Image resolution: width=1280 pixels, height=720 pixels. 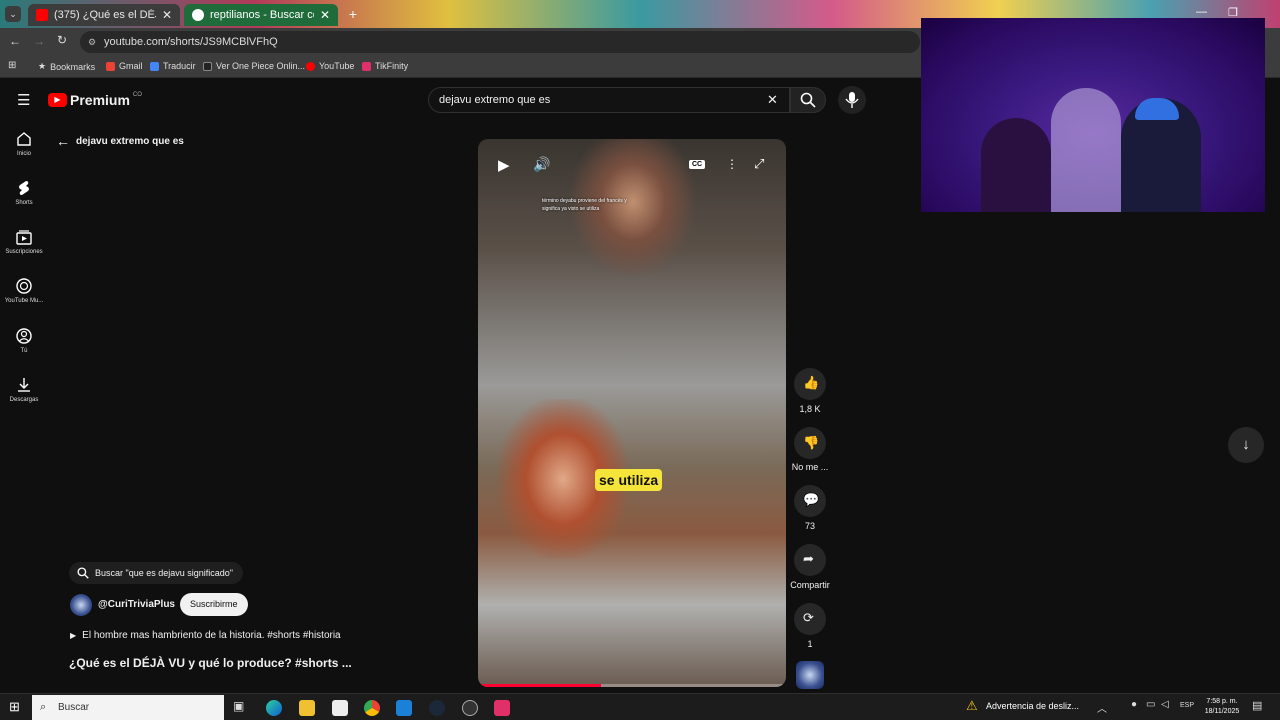 I want to click on remix-button: ⟳, so click(x=810, y=619).